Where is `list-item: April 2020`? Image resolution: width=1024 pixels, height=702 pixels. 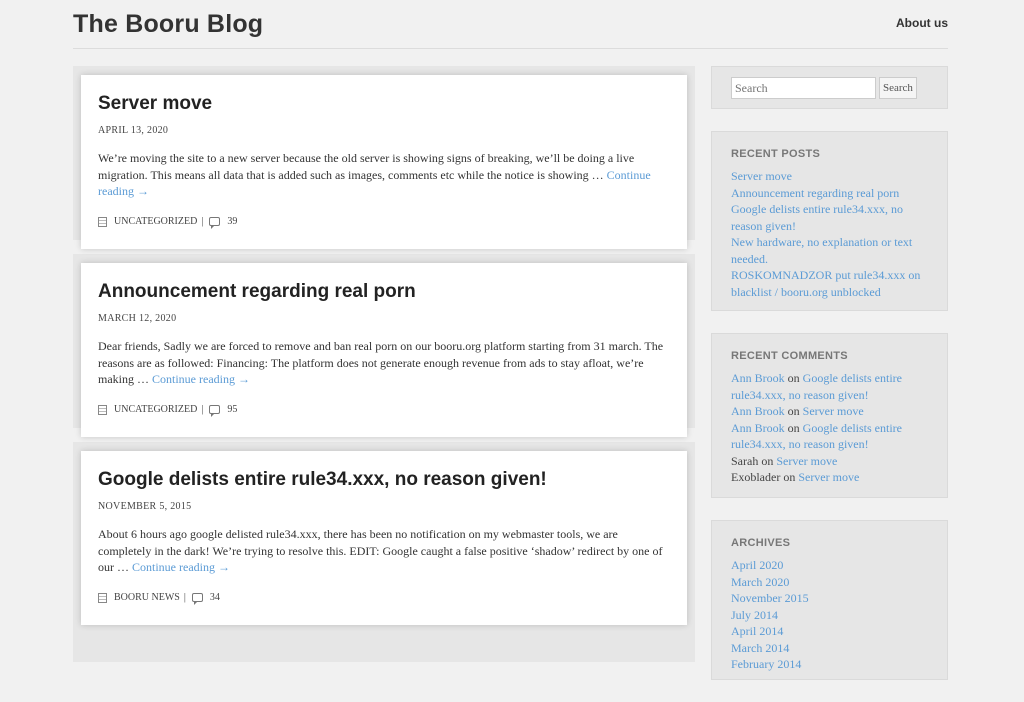
list-item: April 2020 is located at coordinates (829, 565).